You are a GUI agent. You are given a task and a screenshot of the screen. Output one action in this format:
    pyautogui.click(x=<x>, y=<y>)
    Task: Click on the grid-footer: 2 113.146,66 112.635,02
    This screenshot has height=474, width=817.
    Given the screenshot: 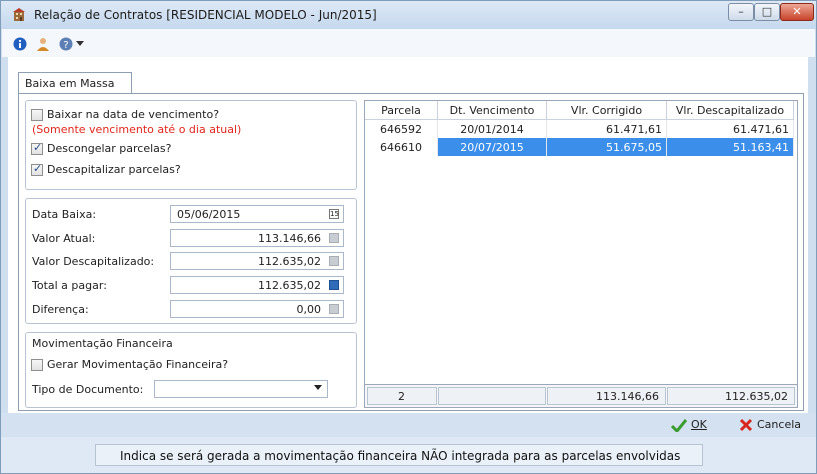 What is the action you would take?
    pyautogui.click(x=581, y=395)
    